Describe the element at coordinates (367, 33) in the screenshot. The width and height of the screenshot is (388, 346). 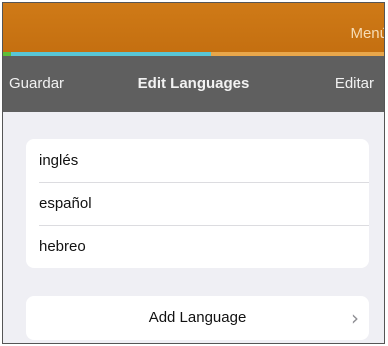
I see `menu-button: Menú` at that location.